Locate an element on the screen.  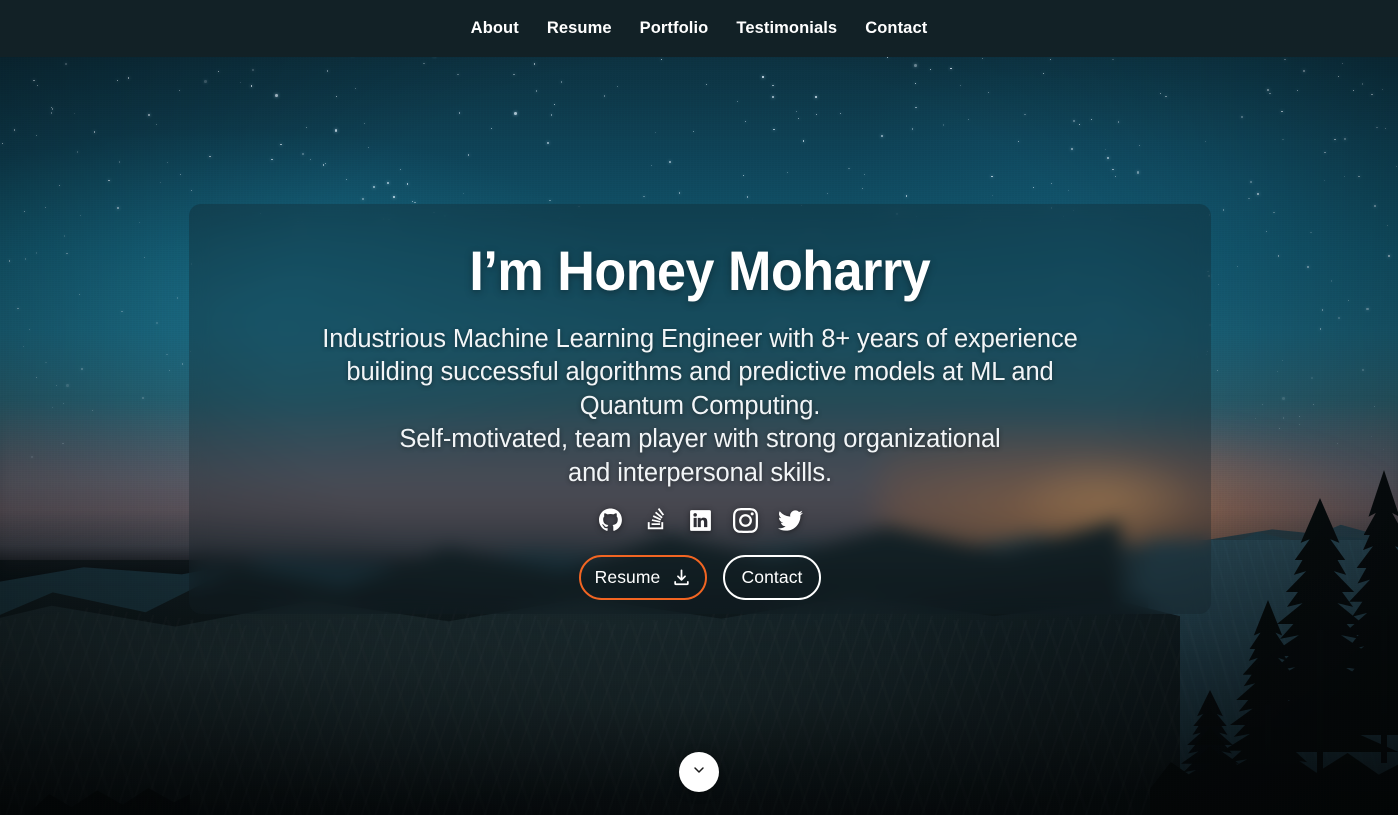
nav-link-resume: Resume is located at coordinates (579, 28).